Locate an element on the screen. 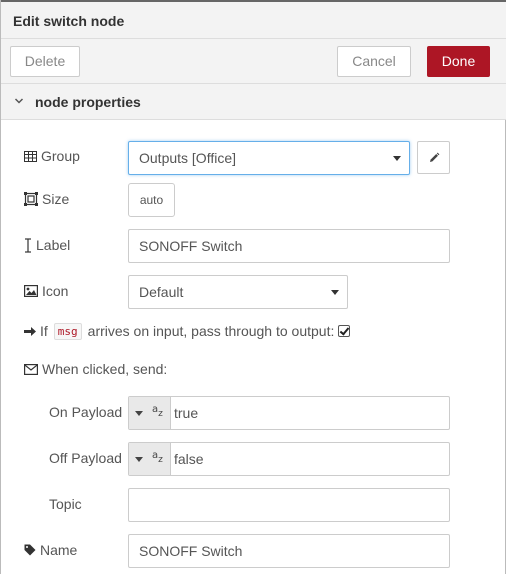 The image size is (506, 574). topic-label-text: Topic is located at coordinates (65, 504).